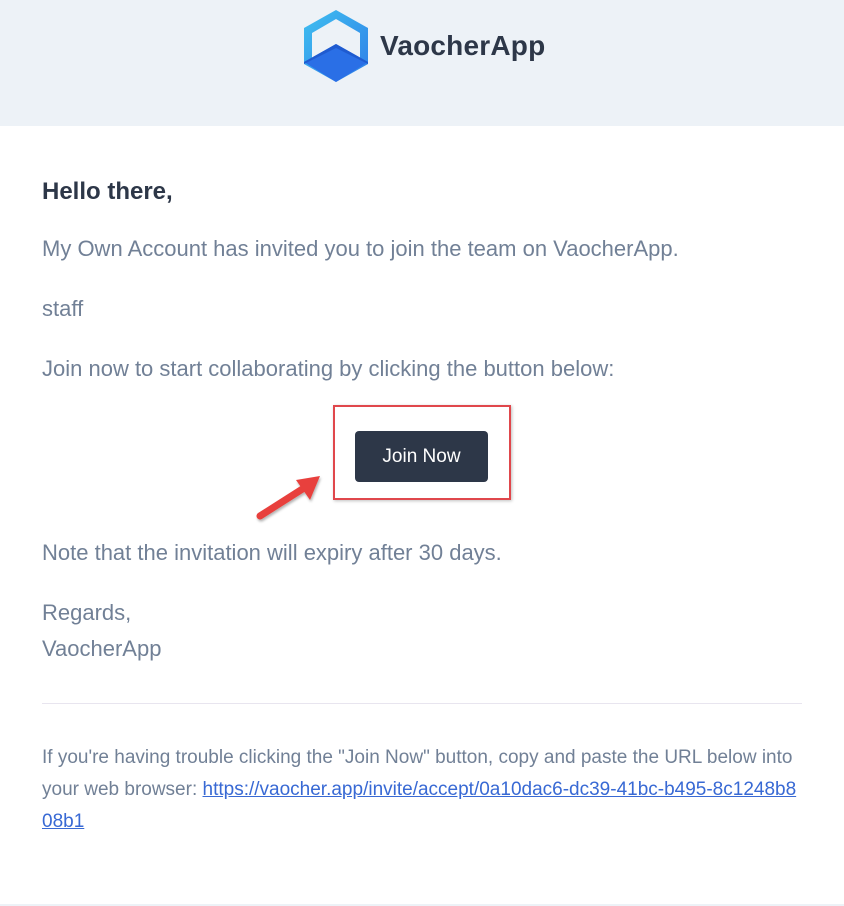  Describe the element at coordinates (288, 498) in the screenshot. I see `red-arrow-icon` at that location.